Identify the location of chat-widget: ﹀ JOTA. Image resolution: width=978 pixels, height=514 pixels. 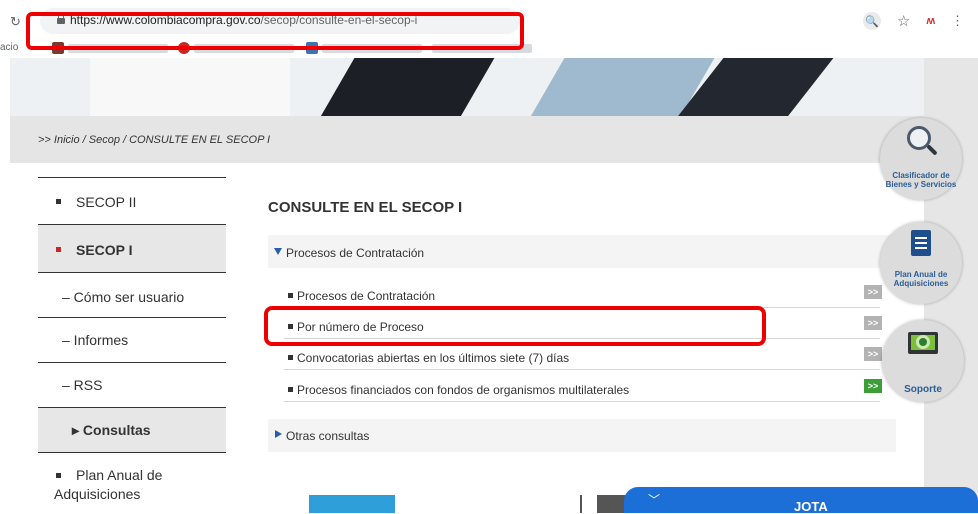
(801, 500).